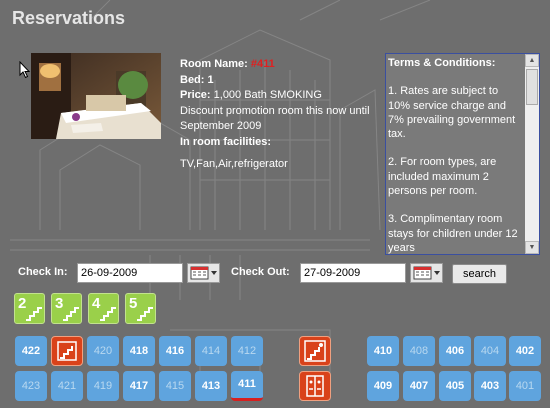 The height and width of the screenshot is (408, 550). Describe the element at coordinates (455, 386) in the screenshot. I see `room-405: 405` at that location.